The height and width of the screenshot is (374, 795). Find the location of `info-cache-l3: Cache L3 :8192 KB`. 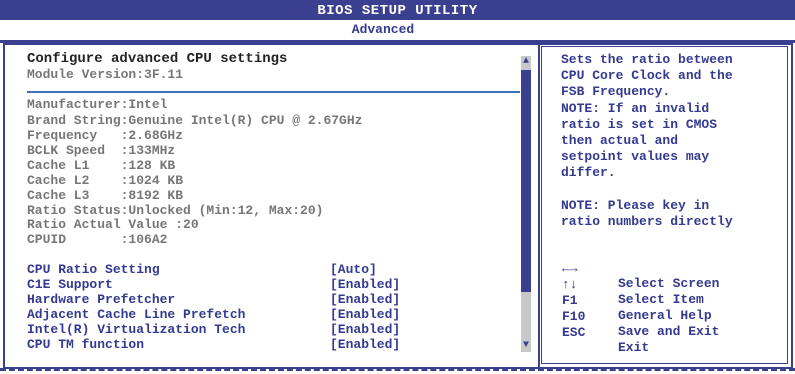

info-cache-l3: Cache L3 :8192 KB is located at coordinates (105, 195).